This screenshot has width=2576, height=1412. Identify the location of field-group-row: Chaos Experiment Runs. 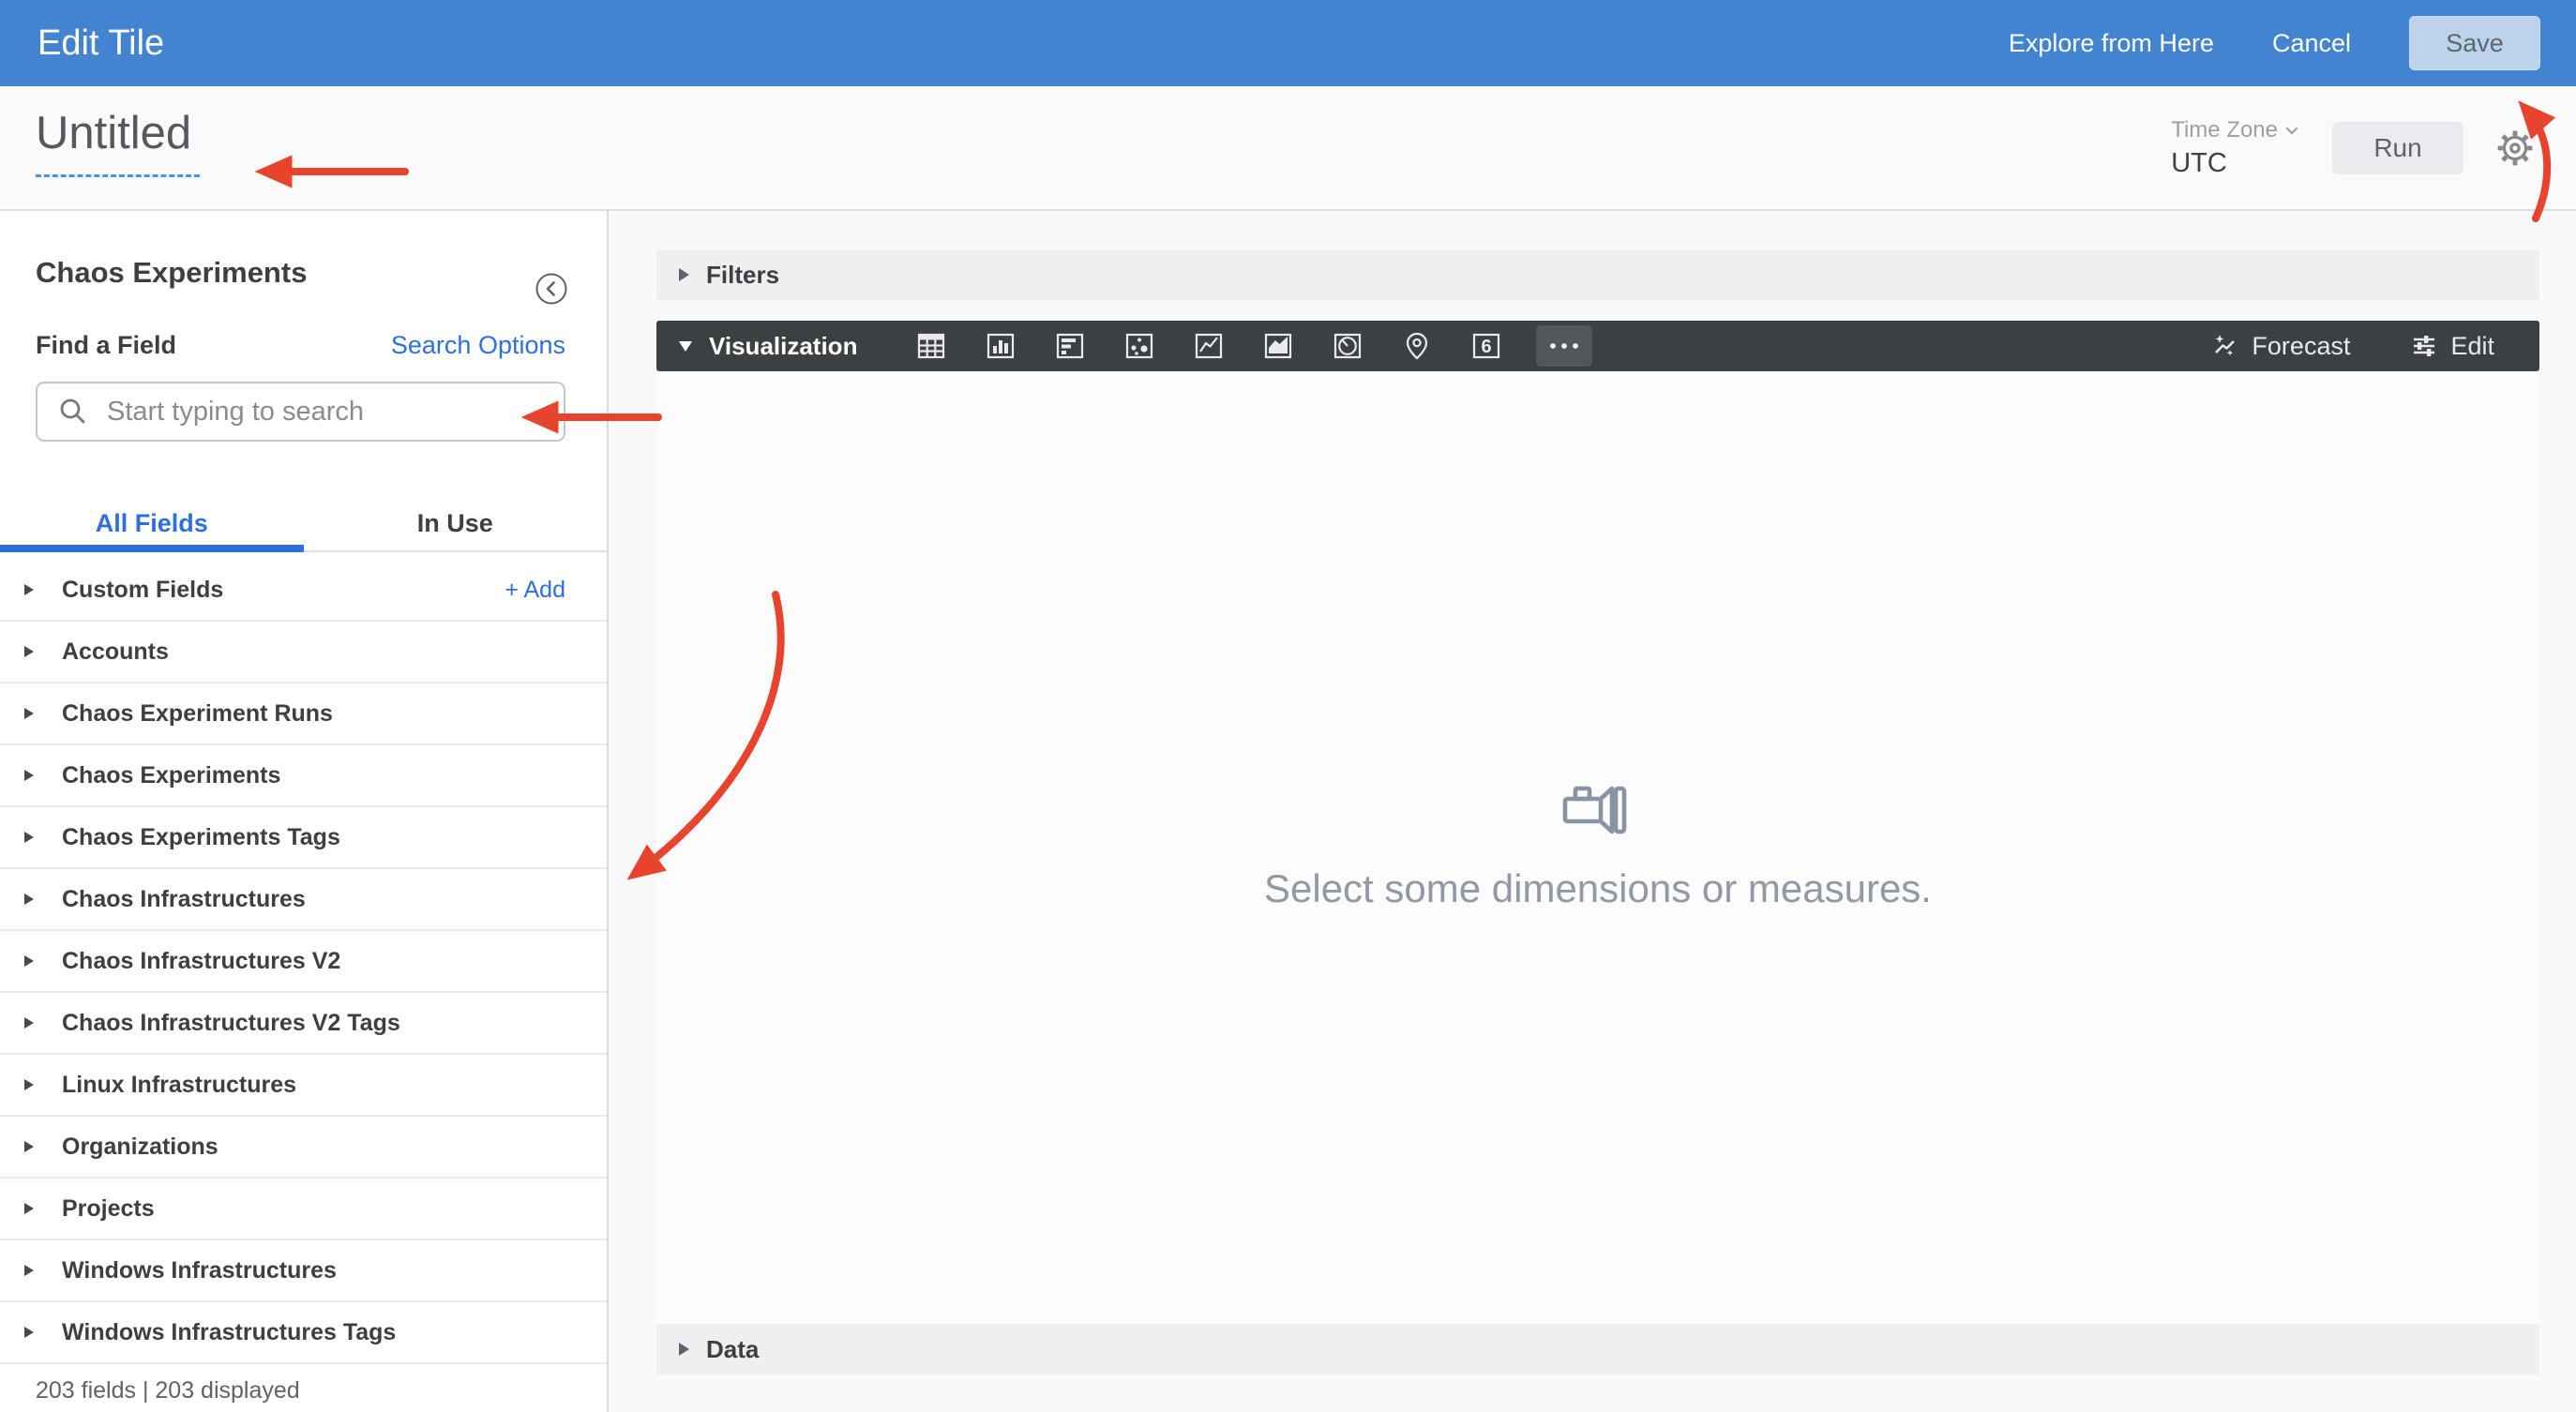
(303, 714).